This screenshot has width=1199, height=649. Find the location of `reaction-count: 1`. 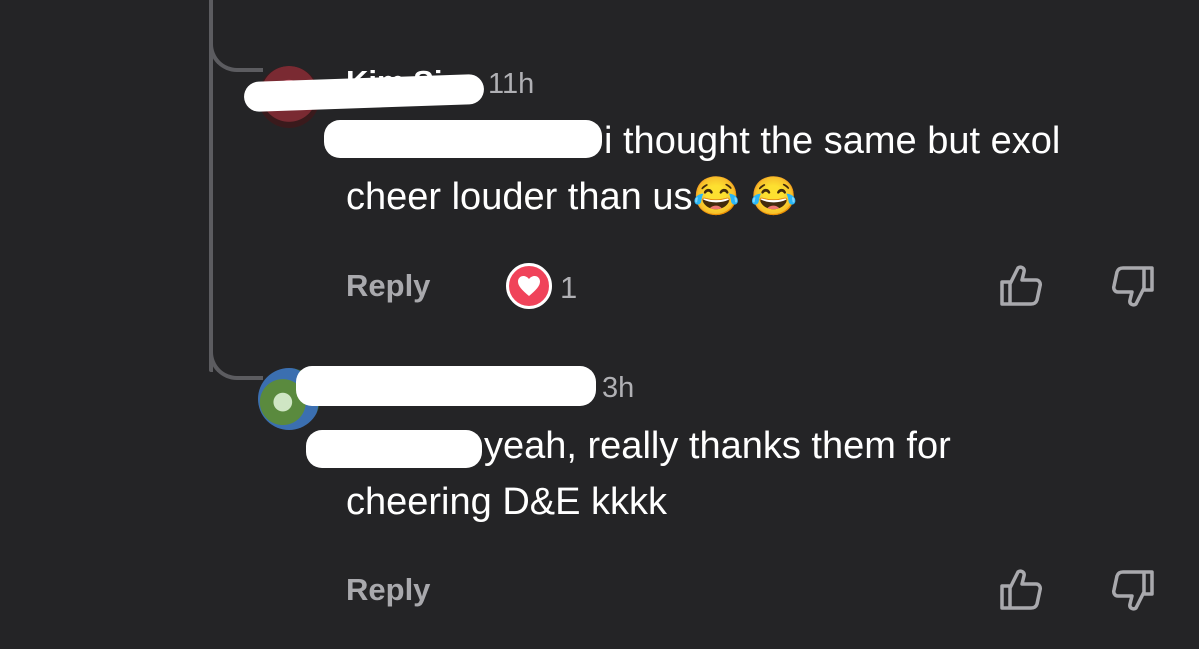

reaction-count: 1 is located at coordinates (569, 287).